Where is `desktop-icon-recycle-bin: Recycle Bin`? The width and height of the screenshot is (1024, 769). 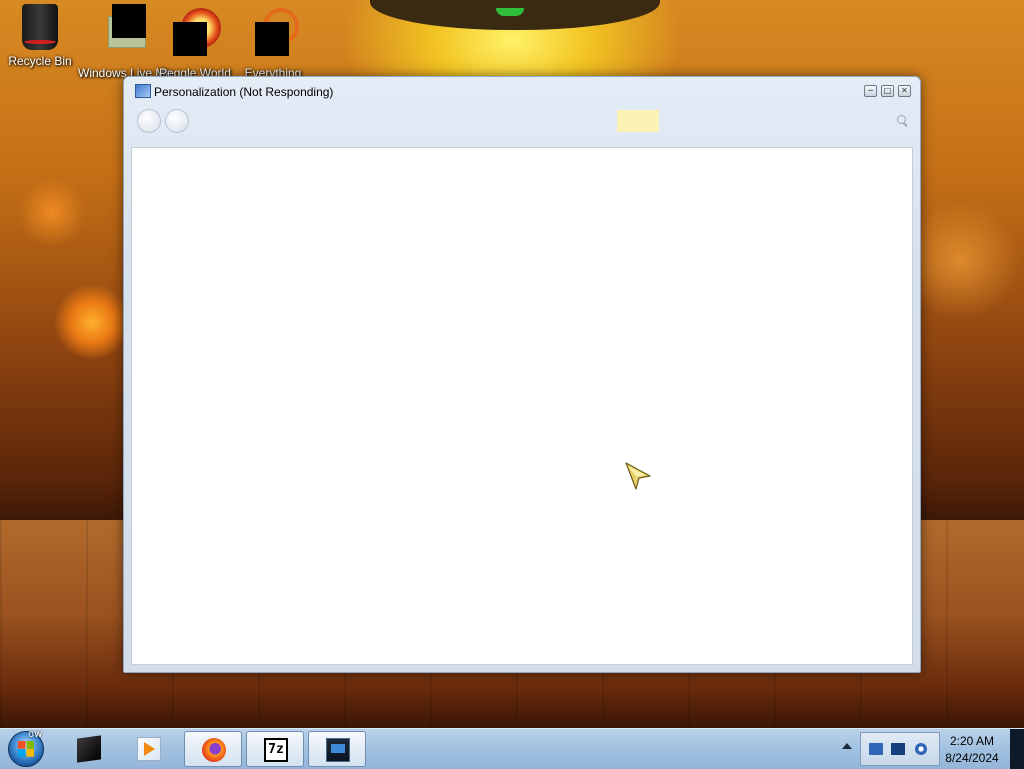 desktop-icon-recycle-bin: Recycle Bin is located at coordinates (40, 36).